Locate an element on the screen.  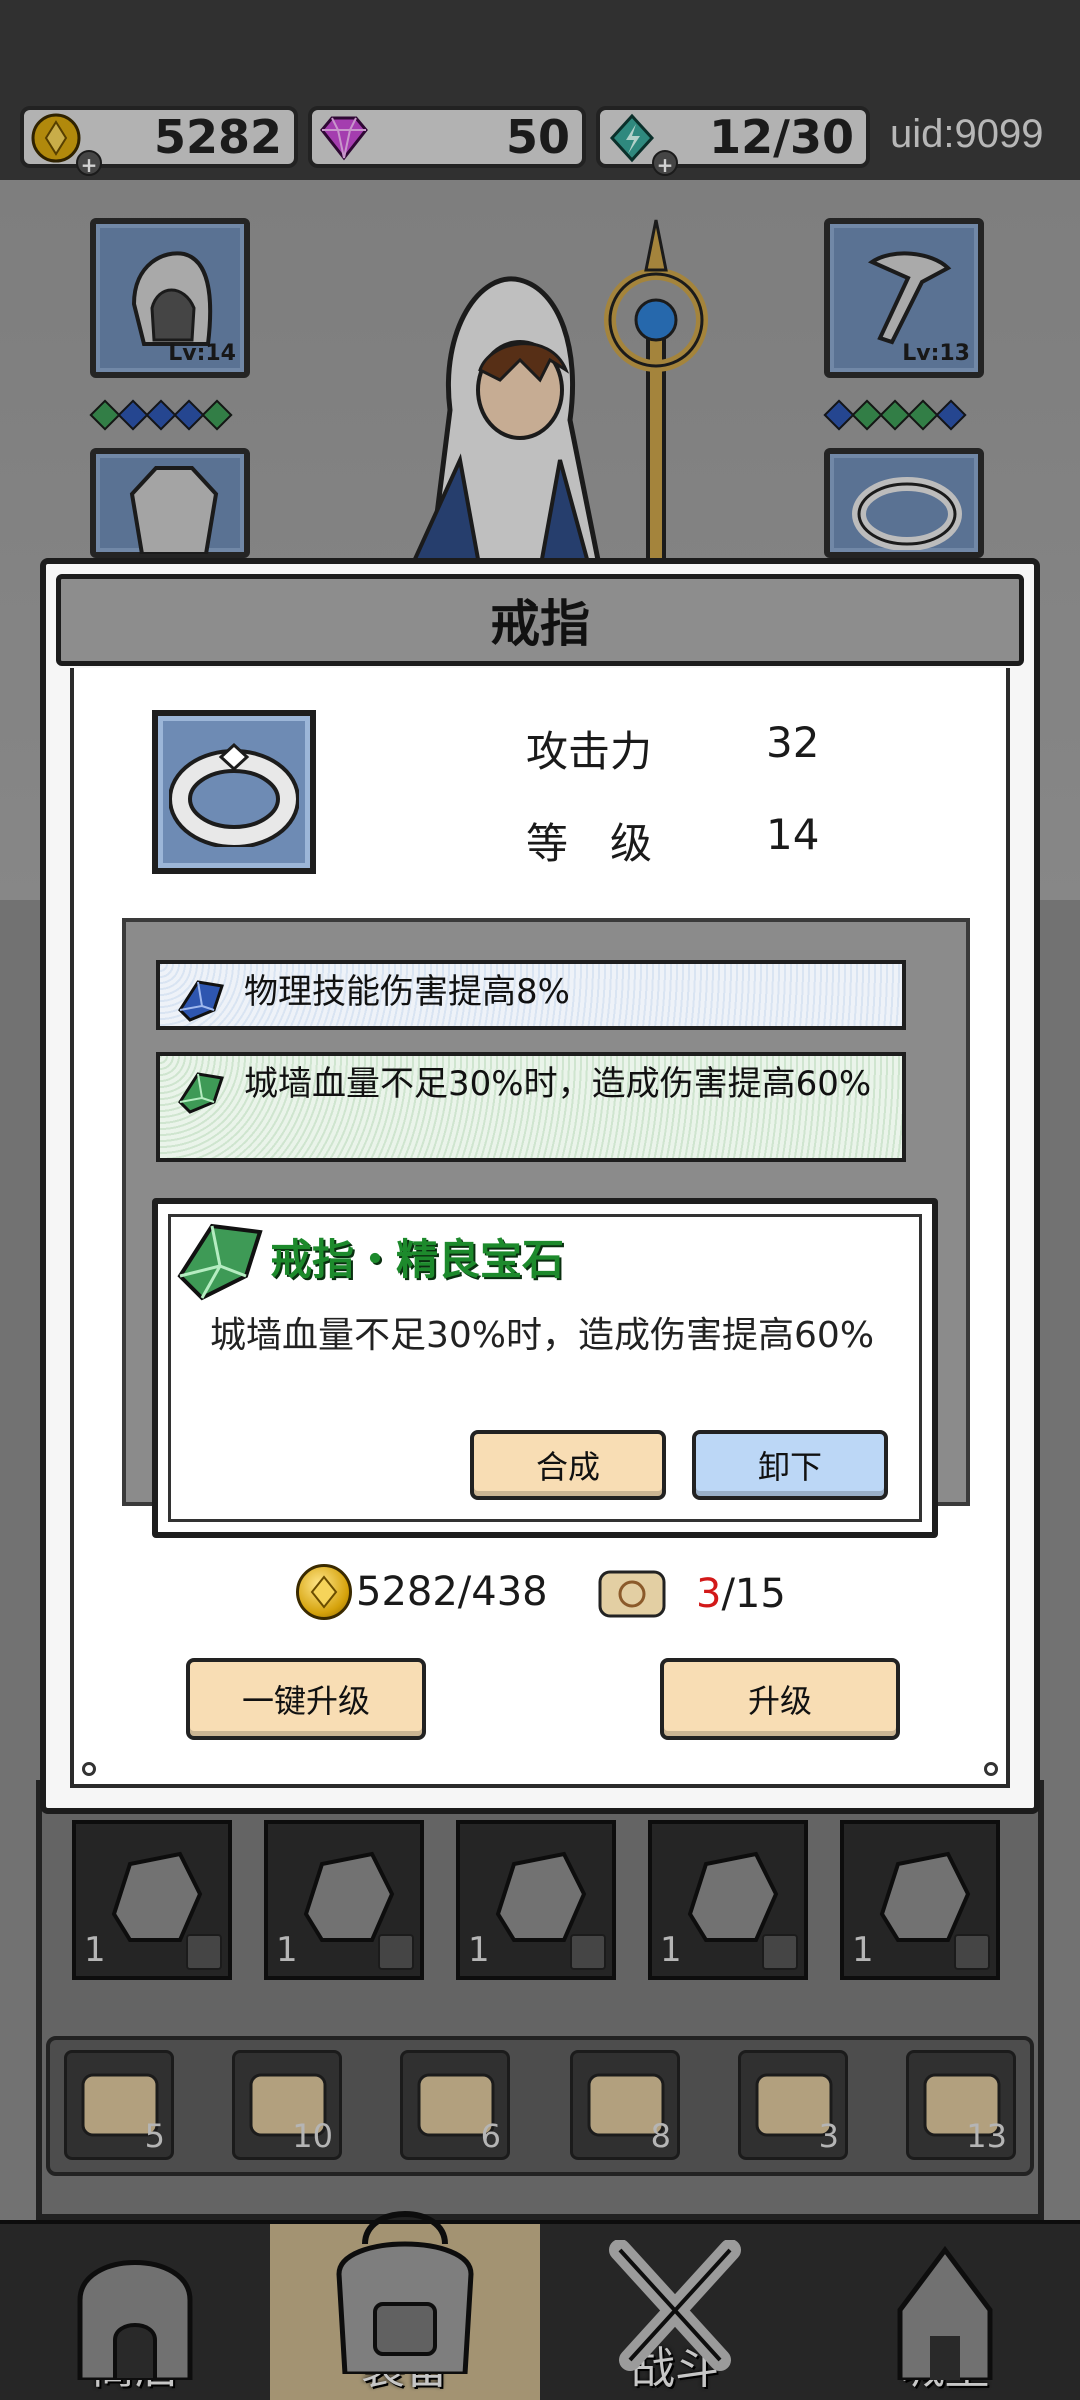
upgrade-button: 升级 is located at coordinates (780, 1699).